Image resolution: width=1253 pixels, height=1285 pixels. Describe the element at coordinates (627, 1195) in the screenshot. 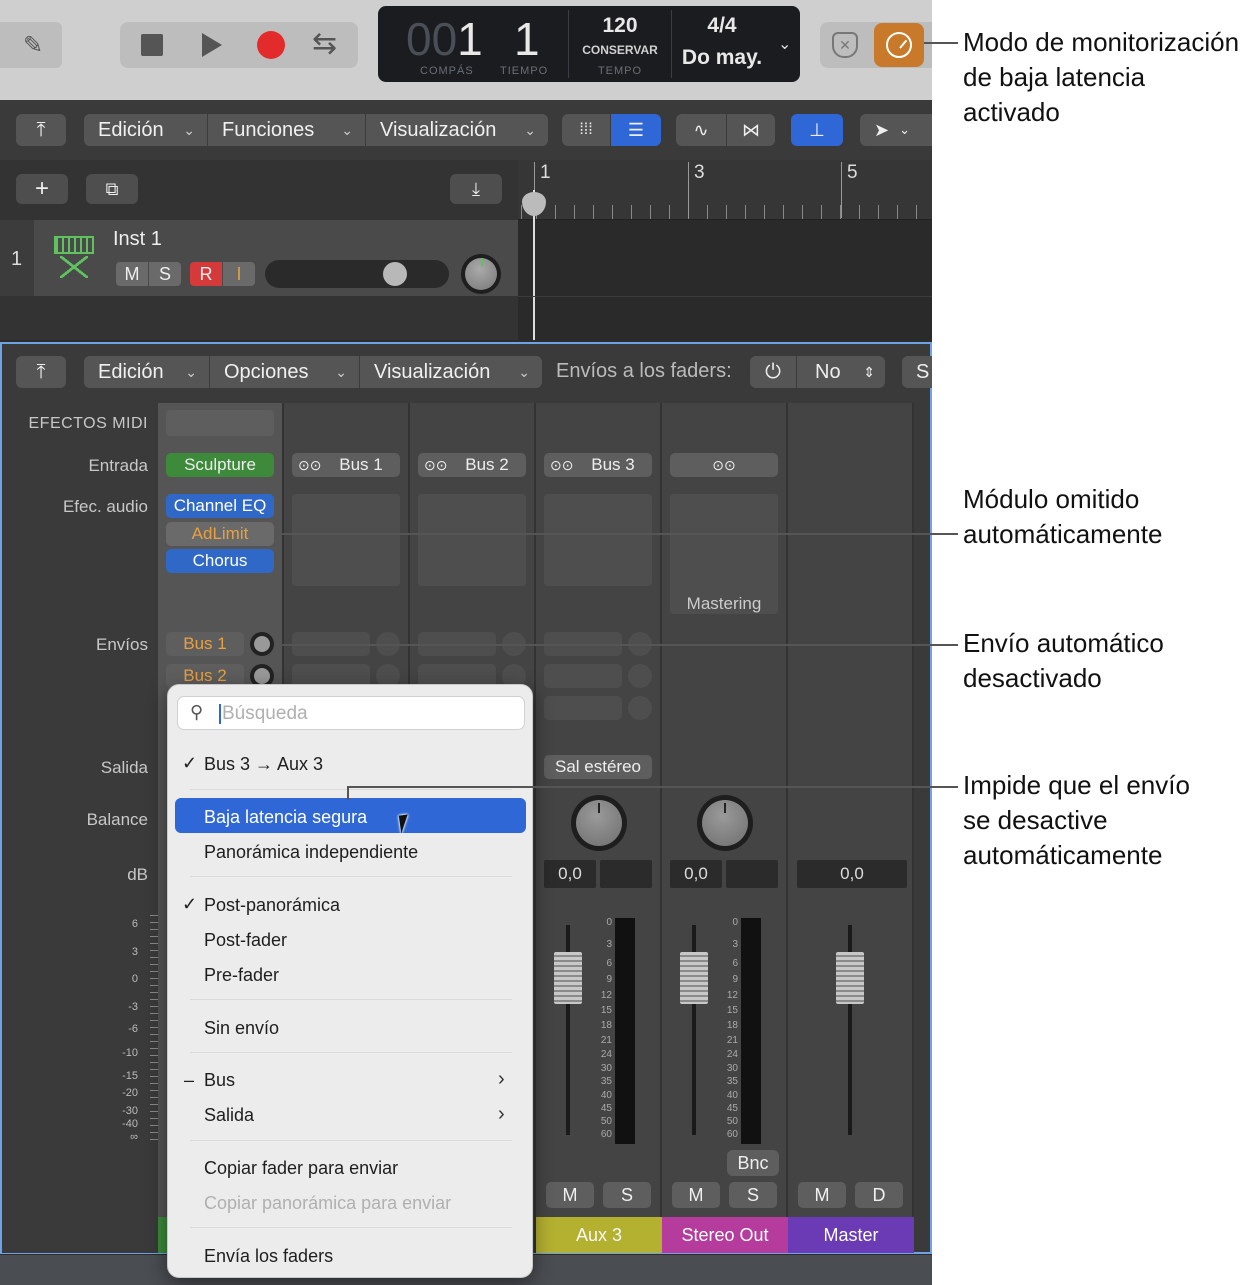

I see `solo-aux3: S` at that location.